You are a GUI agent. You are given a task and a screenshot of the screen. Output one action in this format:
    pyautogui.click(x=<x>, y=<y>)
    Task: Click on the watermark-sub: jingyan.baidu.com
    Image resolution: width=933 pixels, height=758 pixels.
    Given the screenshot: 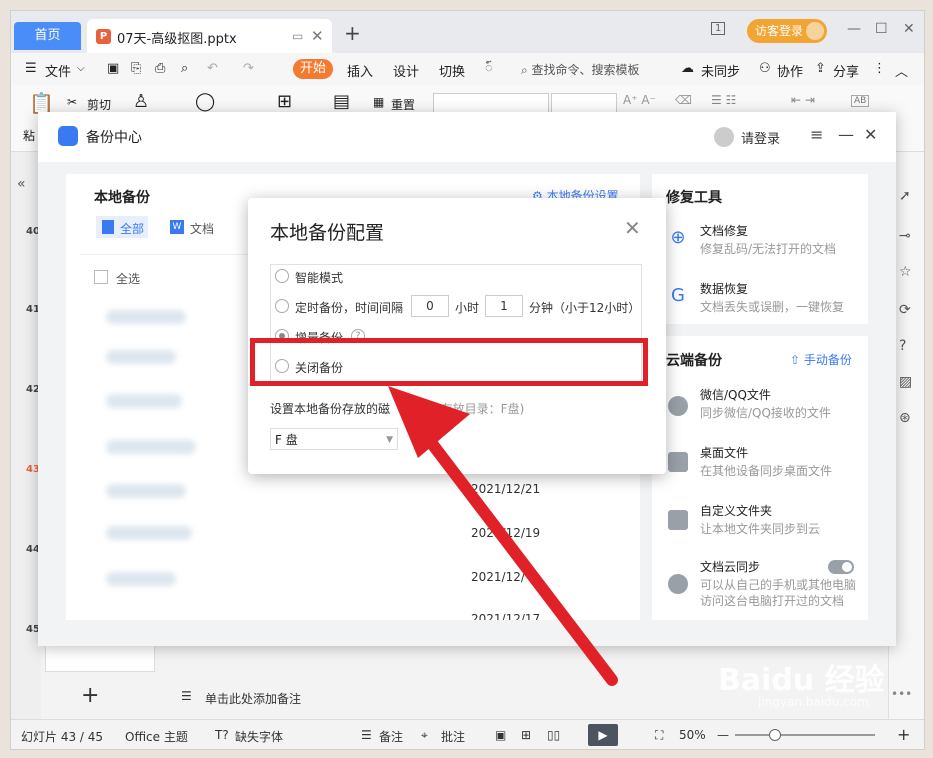 What is the action you would take?
    pyautogui.click(x=813, y=702)
    